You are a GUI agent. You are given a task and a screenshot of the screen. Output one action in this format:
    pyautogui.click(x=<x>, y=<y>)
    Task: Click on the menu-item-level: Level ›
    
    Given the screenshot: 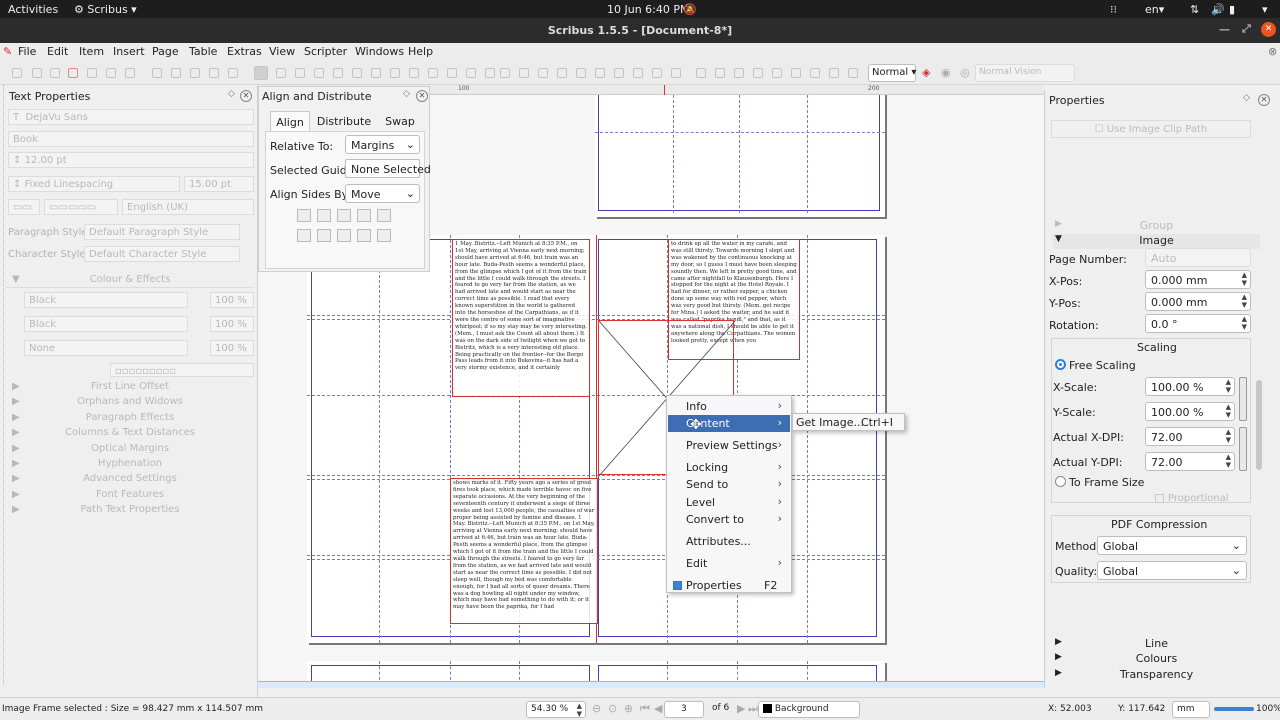 What is the action you would take?
    pyautogui.click(x=729, y=502)
    